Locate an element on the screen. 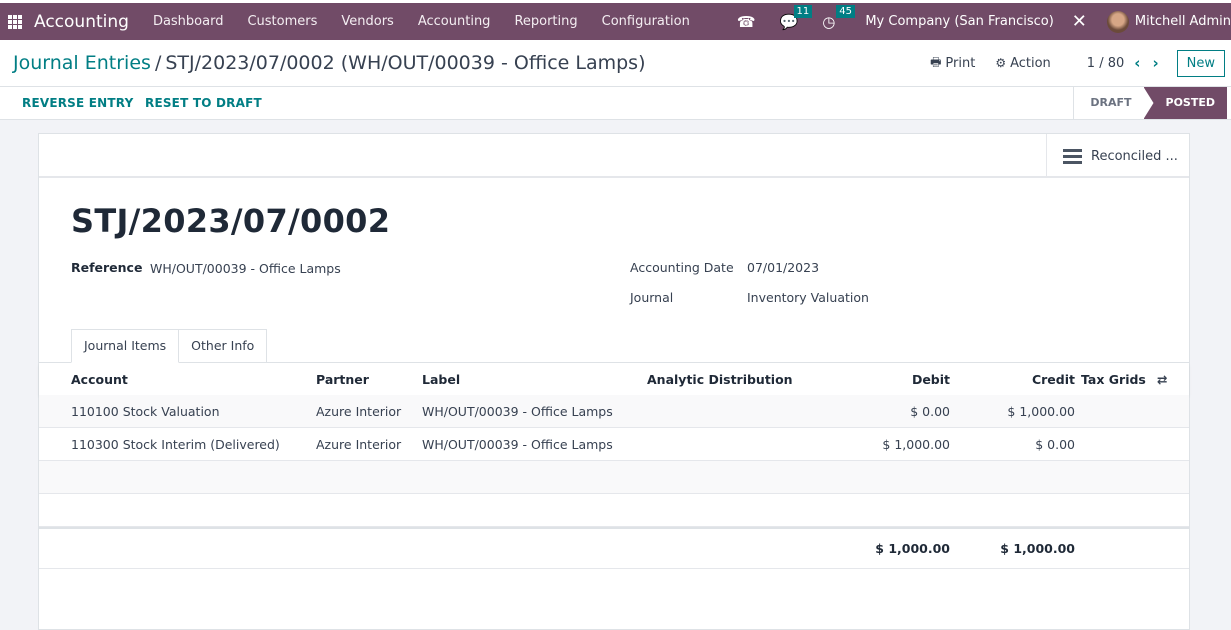 Image resolution: width=1231 pixels, height=630 pixels. column-label: Label is located at coordinates (441, 379).